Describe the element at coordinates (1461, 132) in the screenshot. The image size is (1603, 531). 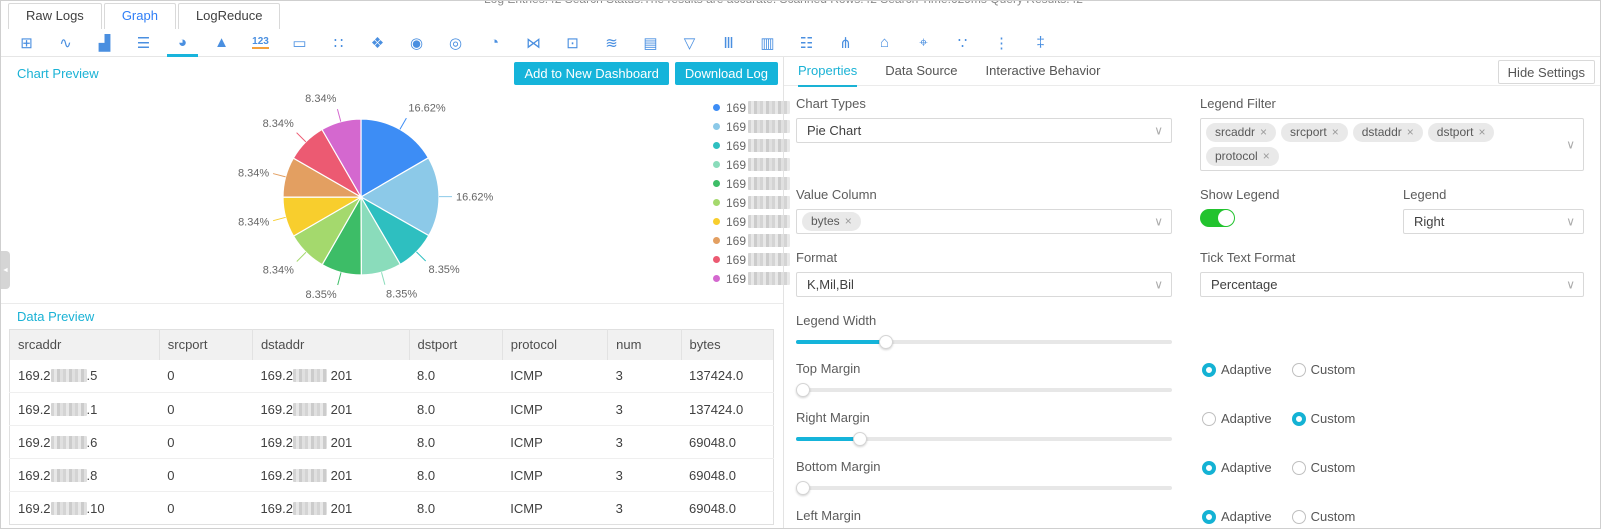
I see `tag-dstport: dstport ×` at that location.